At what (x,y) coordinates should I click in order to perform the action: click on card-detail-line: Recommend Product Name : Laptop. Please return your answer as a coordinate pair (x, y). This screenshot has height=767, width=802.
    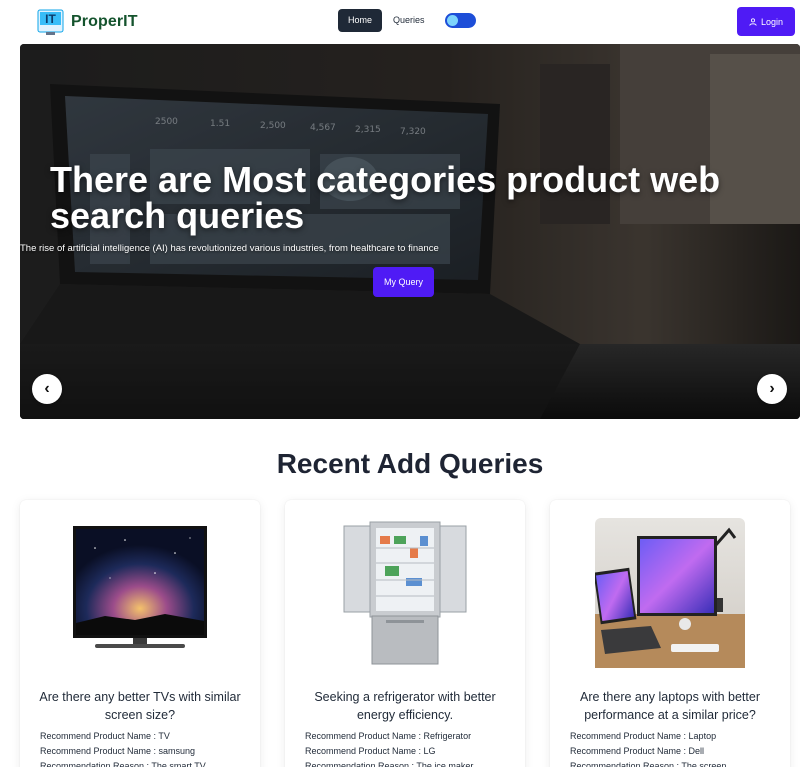
    Looking at the image, I should click on (643, 736).